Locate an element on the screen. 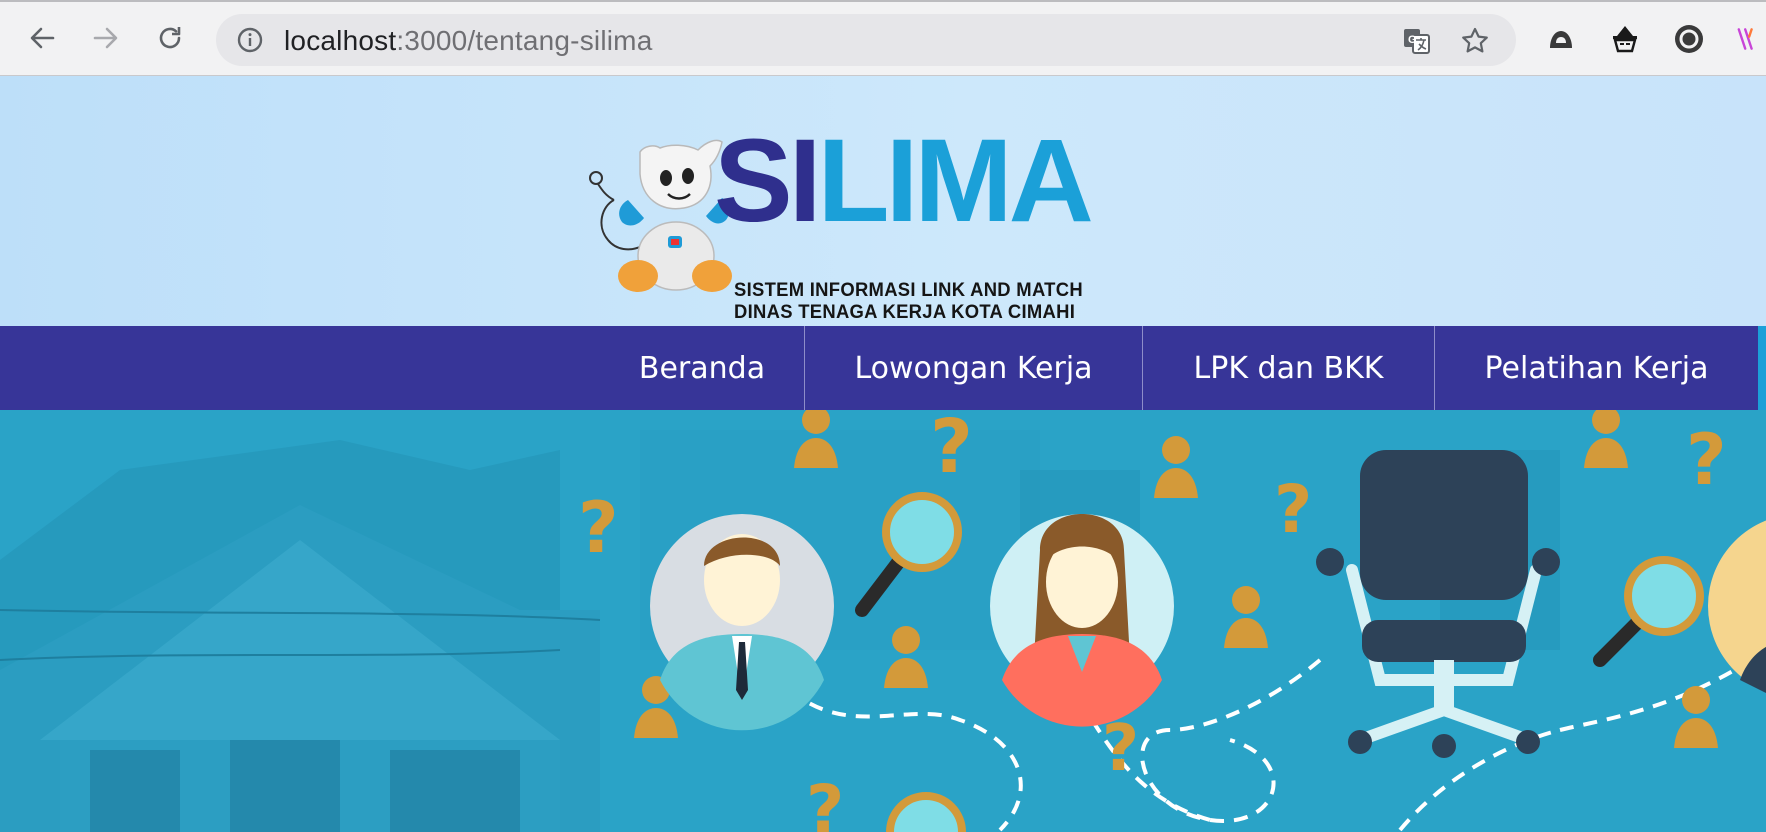 This screenshot has width=1766, height=832. forward-arrow-icon is located at coordinates (106, 38).